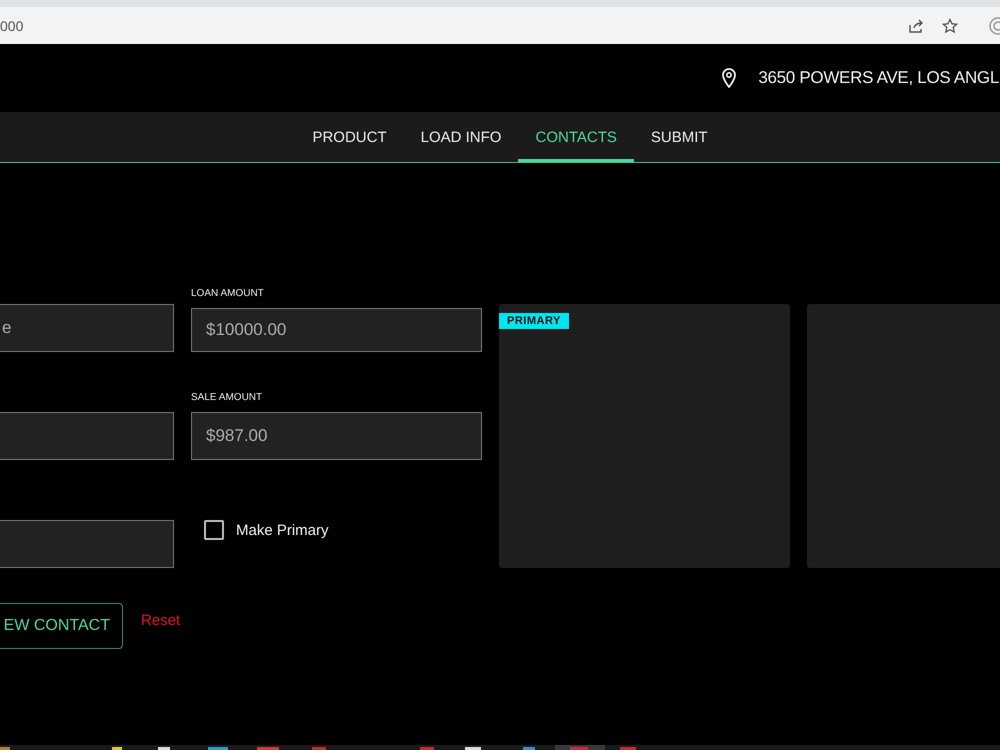 The height and width of the screenshot is (750, 1000). I want to click on location-pin-icon, so click(729, 78).